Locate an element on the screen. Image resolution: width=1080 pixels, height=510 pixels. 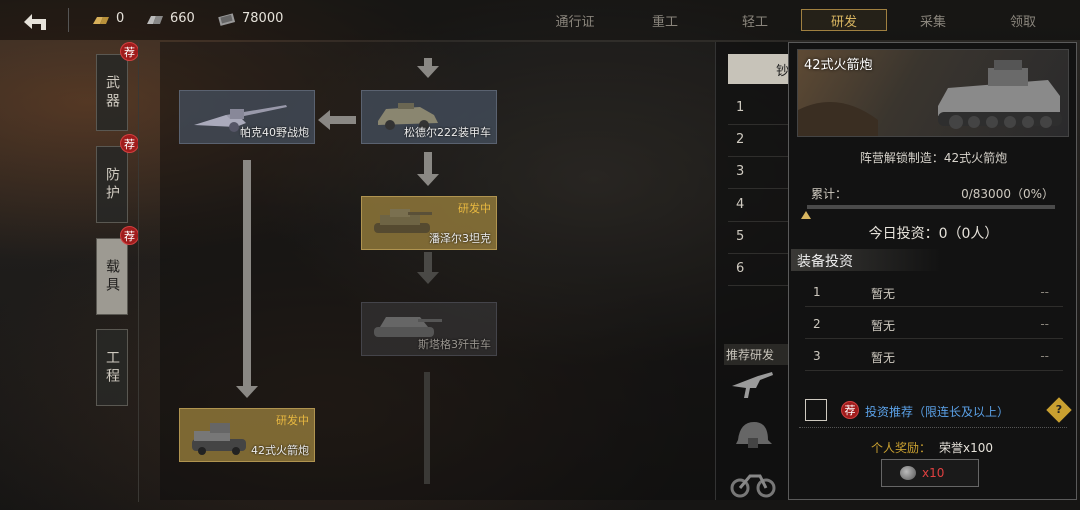
node-label: 42式火箭炮 is located at coordinates (280, 450).